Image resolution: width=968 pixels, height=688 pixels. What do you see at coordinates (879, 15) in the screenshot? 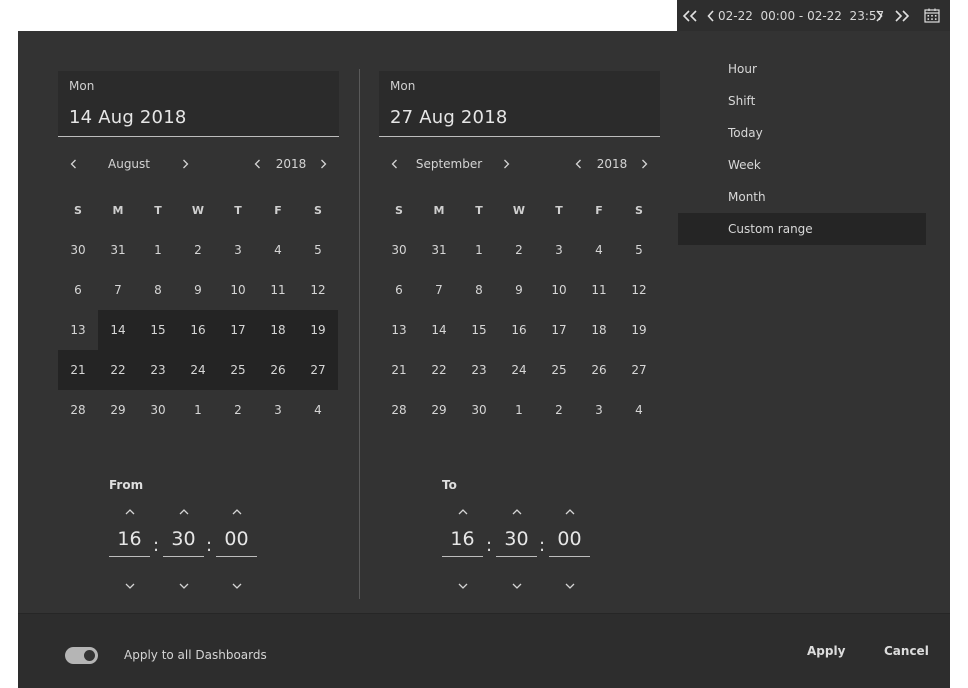
I see `chevron-right-icon` at bounding box center [879, 15].